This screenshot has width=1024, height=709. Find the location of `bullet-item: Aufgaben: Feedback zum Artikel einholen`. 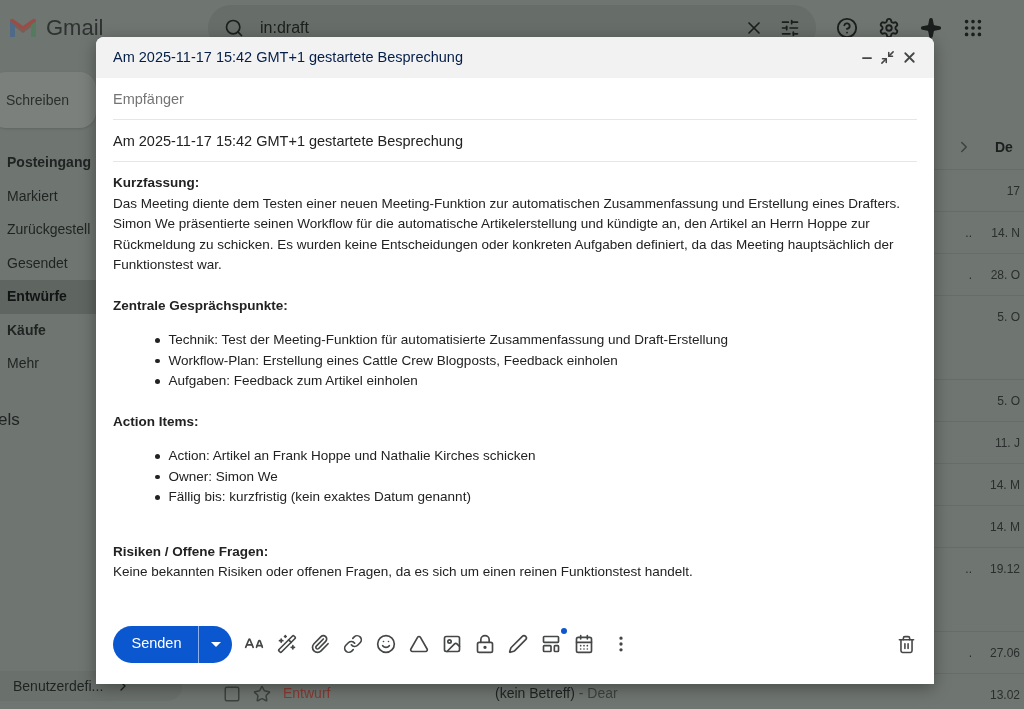

bullet-item: Aufgaben: Feedback zum Artikel einholen is located at coordinates (293, 381).